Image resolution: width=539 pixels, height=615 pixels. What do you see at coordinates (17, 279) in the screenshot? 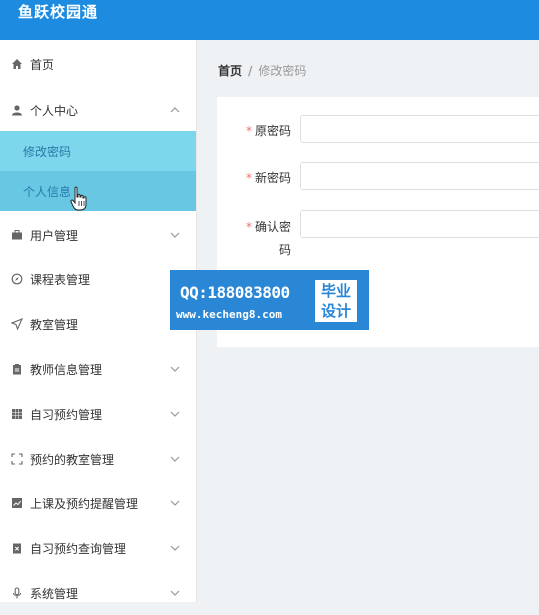
I see `compass-icon` at bounding box center [17, 279].